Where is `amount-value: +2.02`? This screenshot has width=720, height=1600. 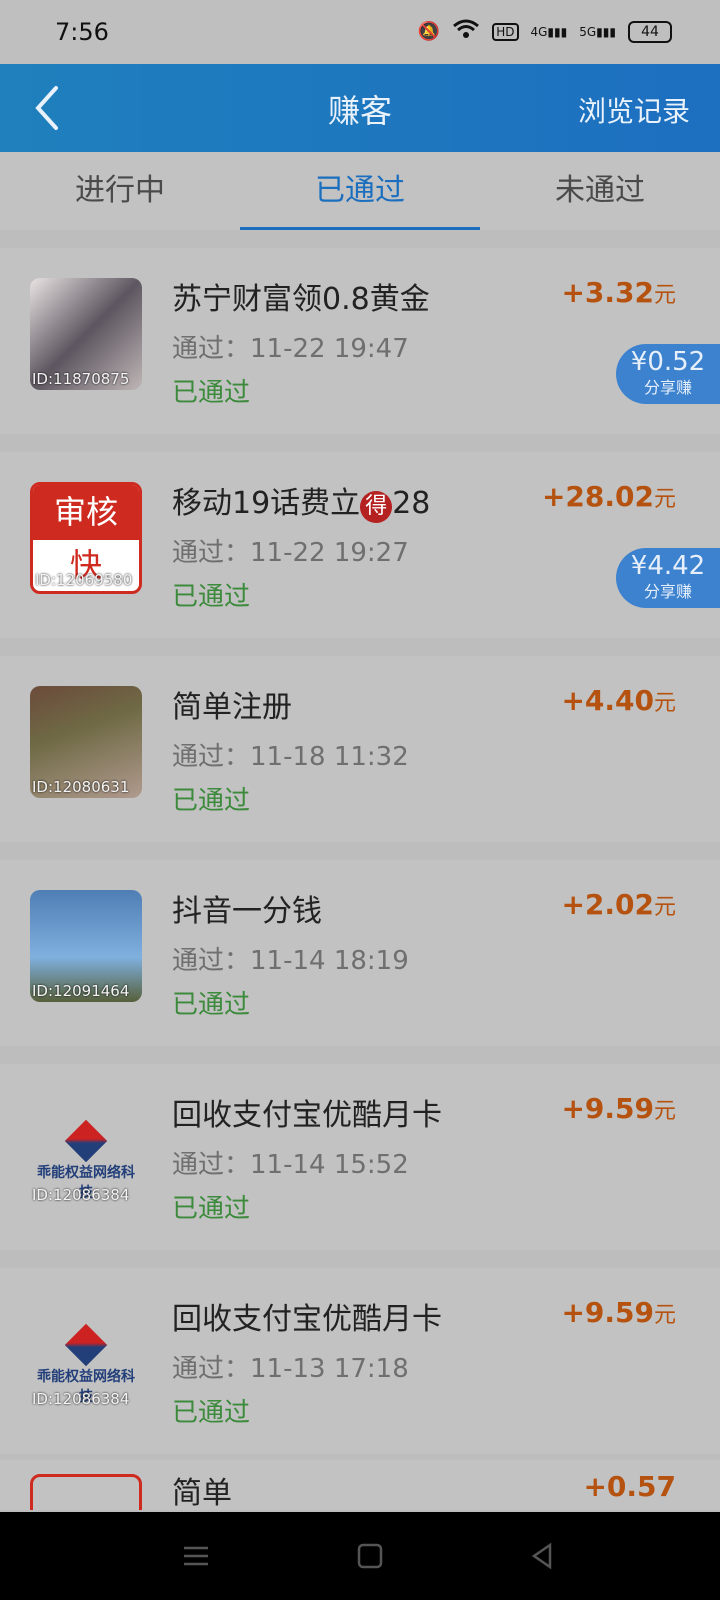 amount-value: +2.02 is located at coordinates (607, 904).